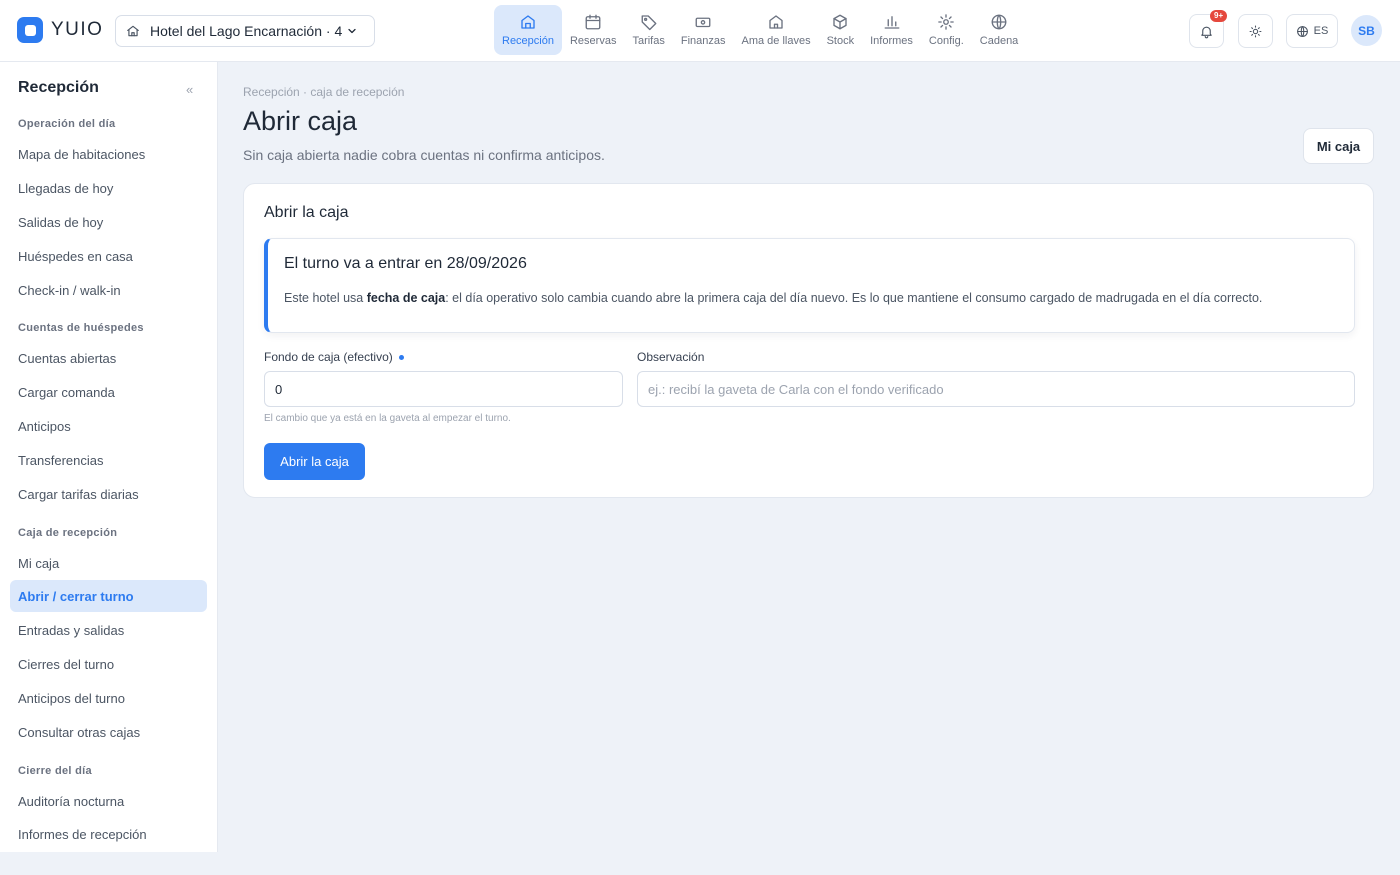 The height and width of the screenshot is (875, 1400). What do you see at coordinates (67, 124) in the screenshot?
I see `sidebar-section-label: Operación del día` at bounding box center [67, 124].